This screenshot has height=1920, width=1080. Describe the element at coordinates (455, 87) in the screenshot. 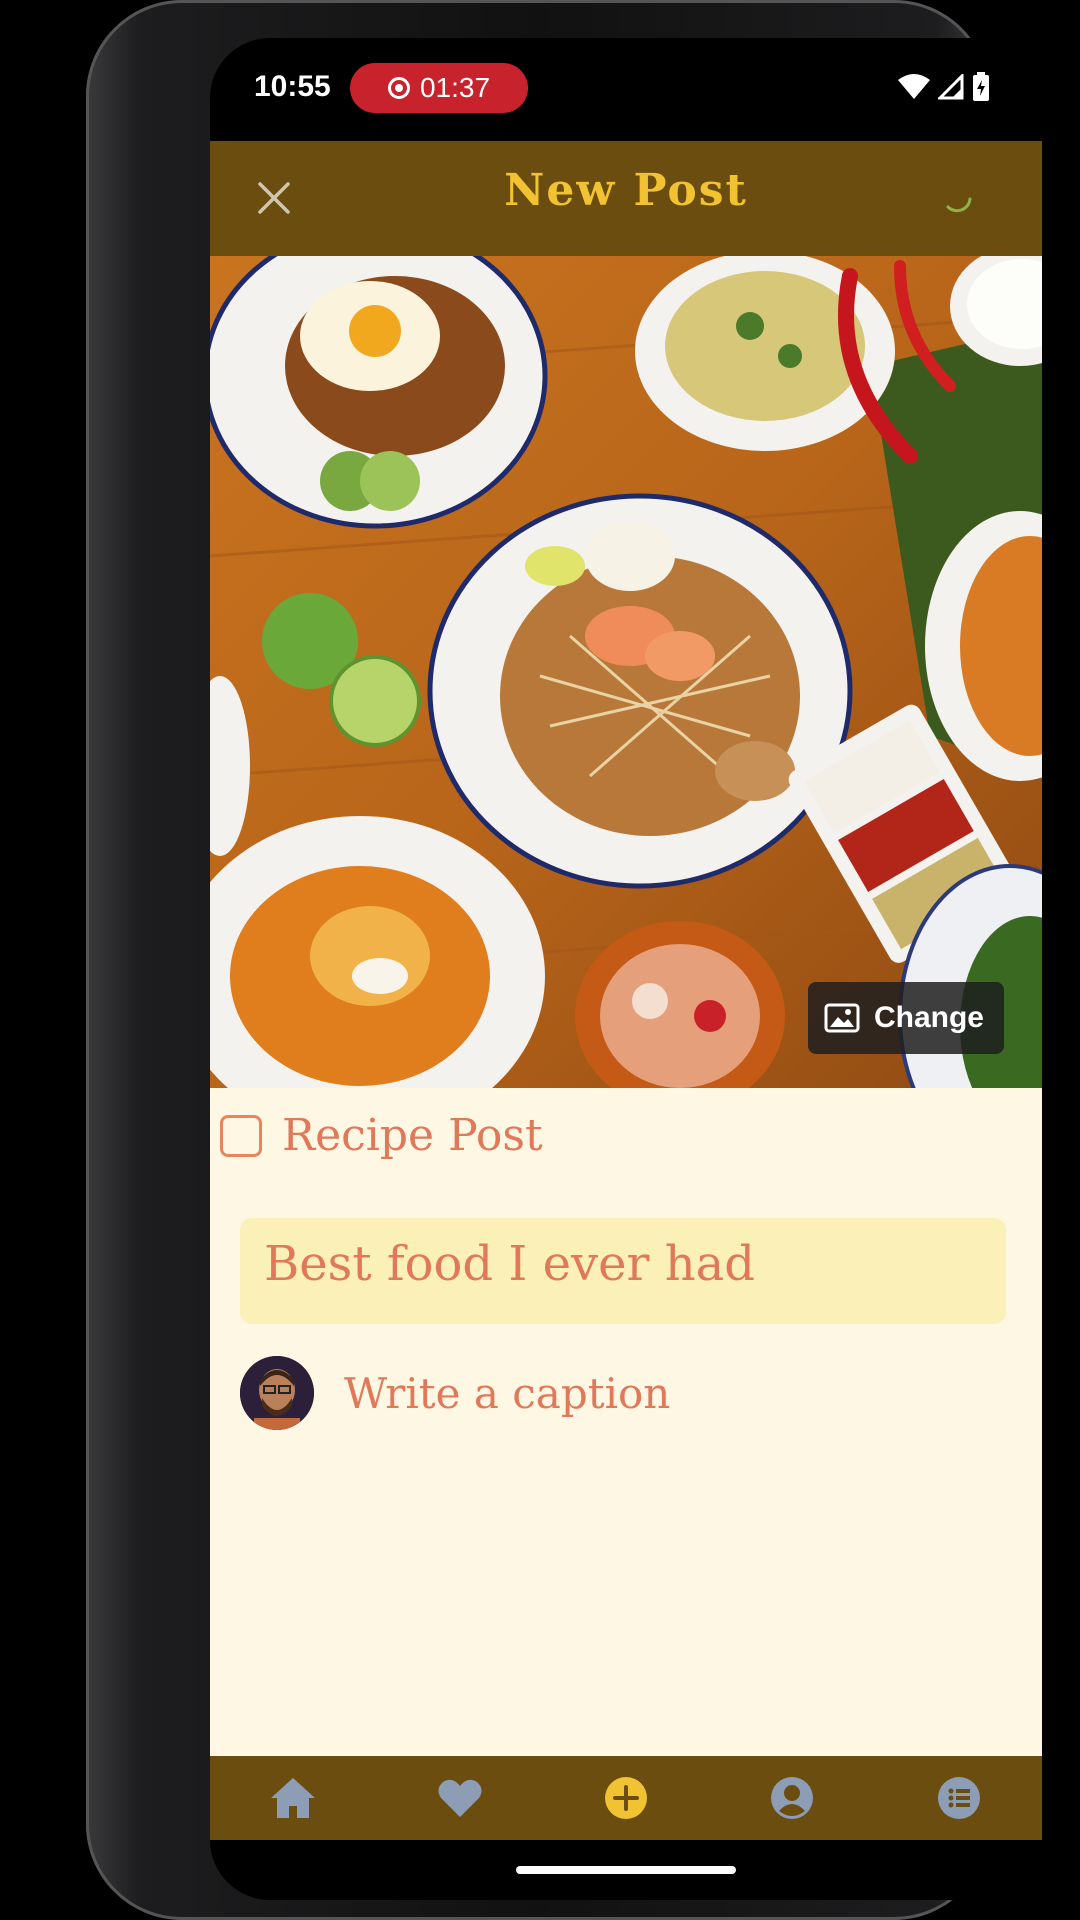

I see `recording-time: 01:37` at that location.